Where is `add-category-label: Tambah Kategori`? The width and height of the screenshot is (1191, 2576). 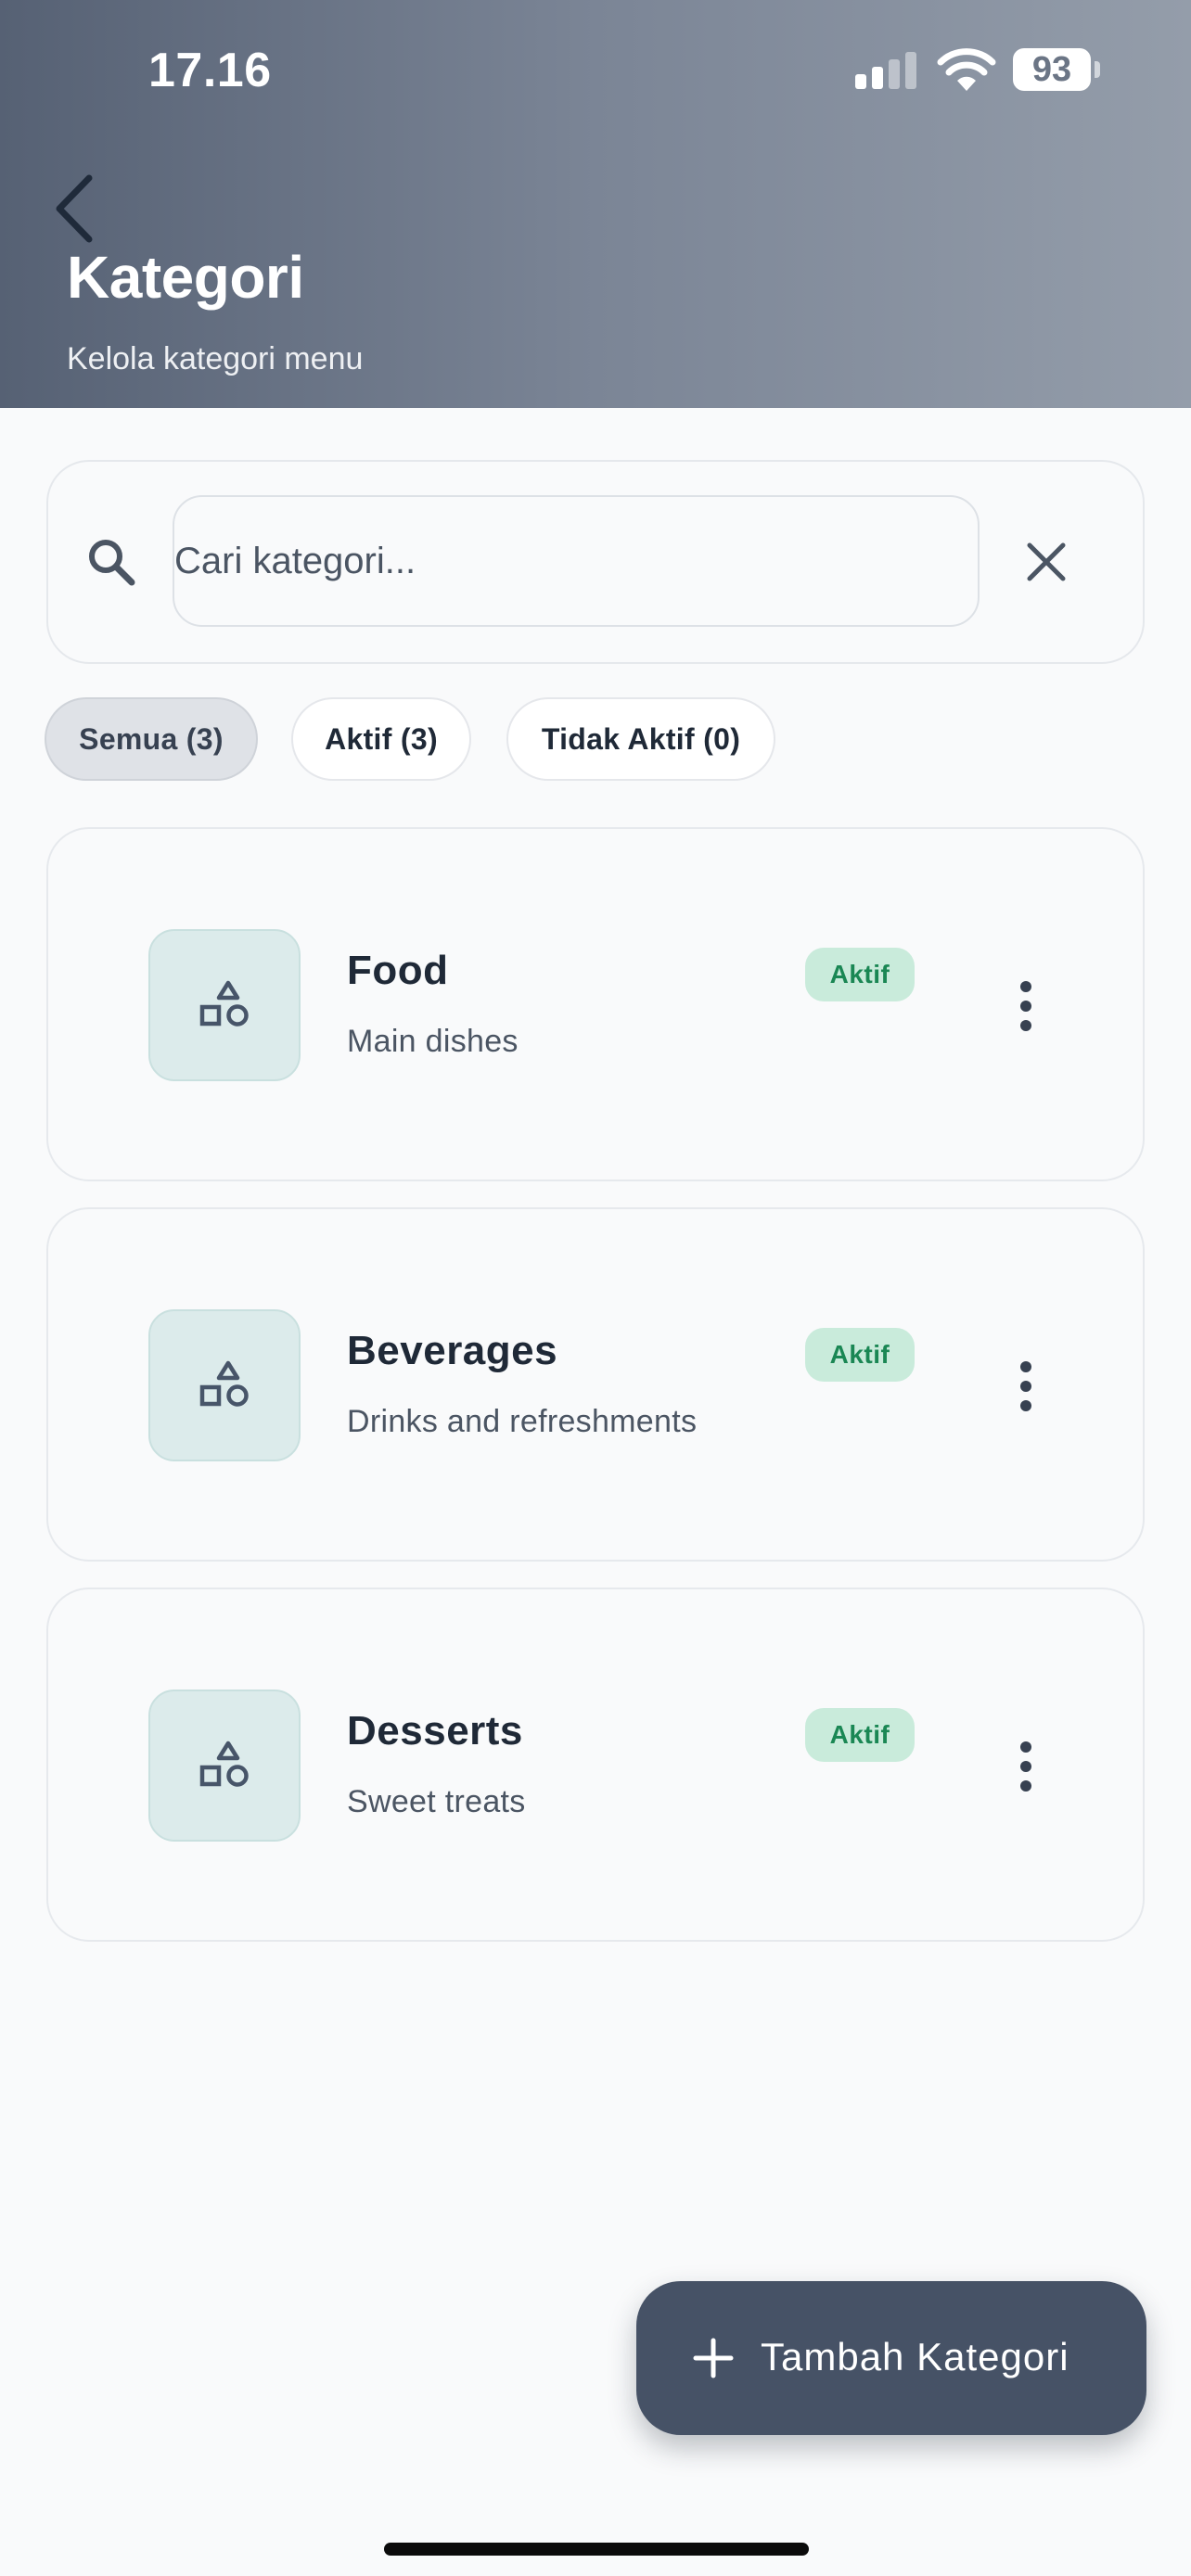 add-category-label: Tambah Kategori is located at coordinates (915, 2356).